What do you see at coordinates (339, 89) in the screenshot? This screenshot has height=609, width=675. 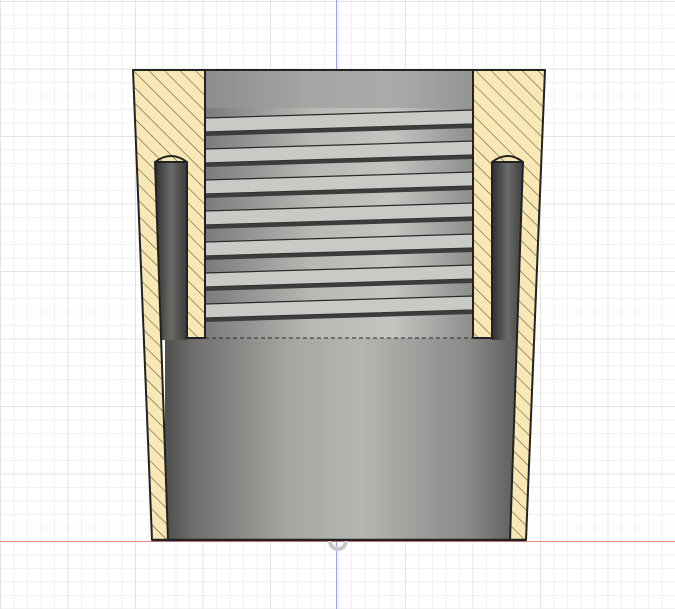 I see `thread-entry` at bounding box center [339, 89].